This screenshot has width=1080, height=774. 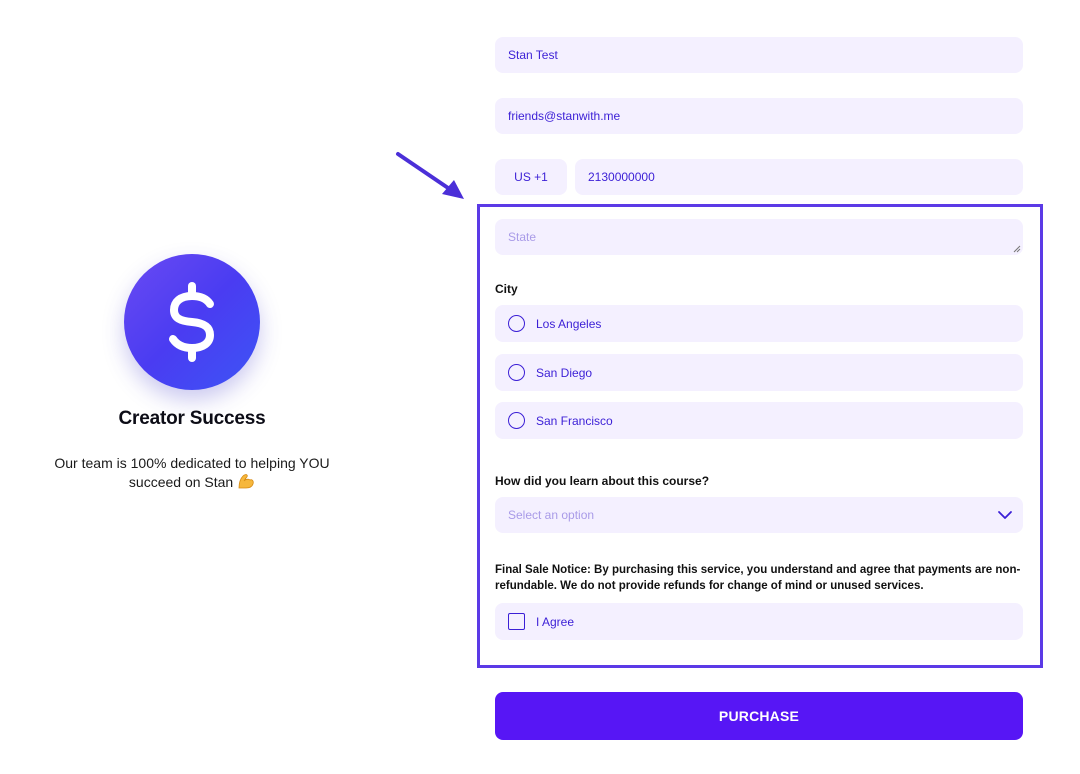 I want to click on city-option-los-angeles: Los Angeles, so click(x=759, y=323).